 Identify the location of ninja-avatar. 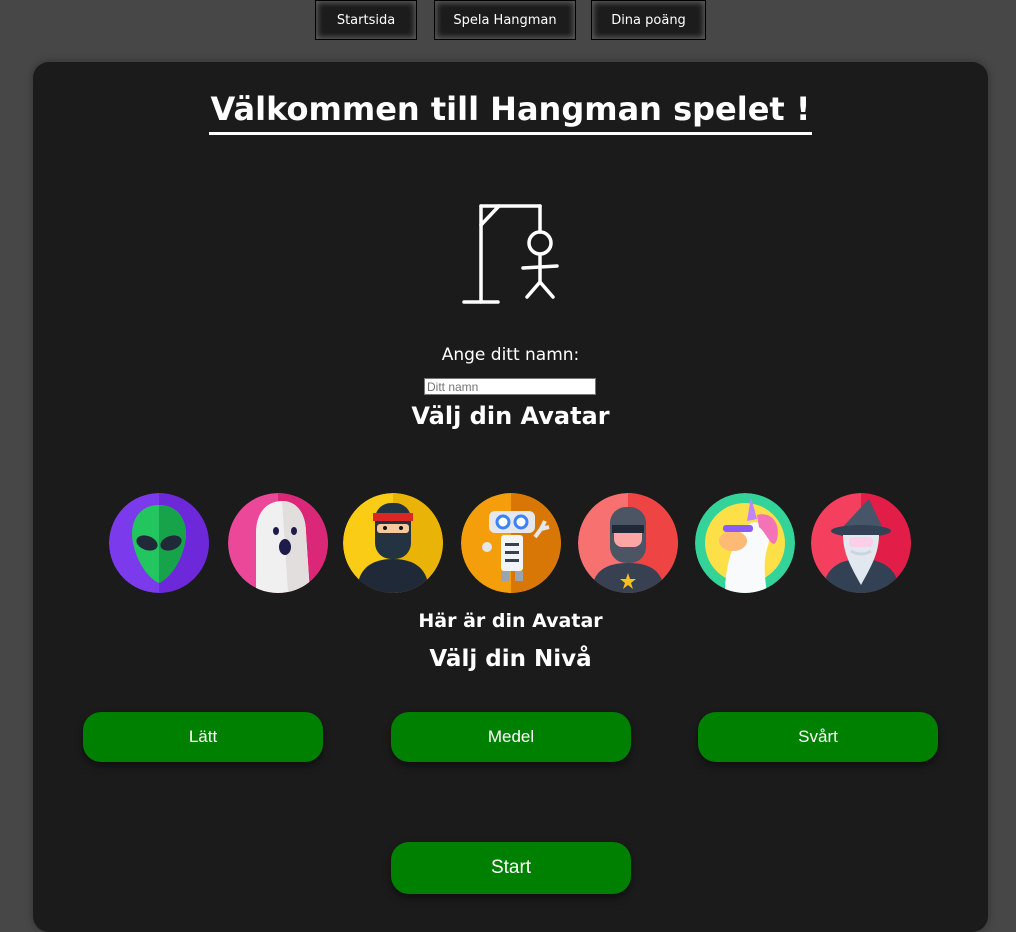
(393, 543).